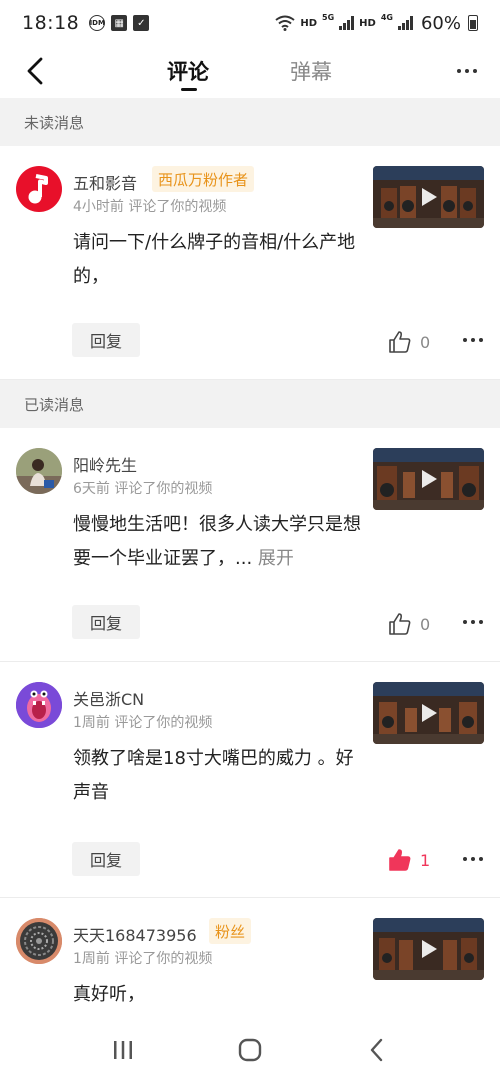  Describe the element at coordinates (250, 72) in the screenshot. I see `header: 评论 弹幕` at that location.